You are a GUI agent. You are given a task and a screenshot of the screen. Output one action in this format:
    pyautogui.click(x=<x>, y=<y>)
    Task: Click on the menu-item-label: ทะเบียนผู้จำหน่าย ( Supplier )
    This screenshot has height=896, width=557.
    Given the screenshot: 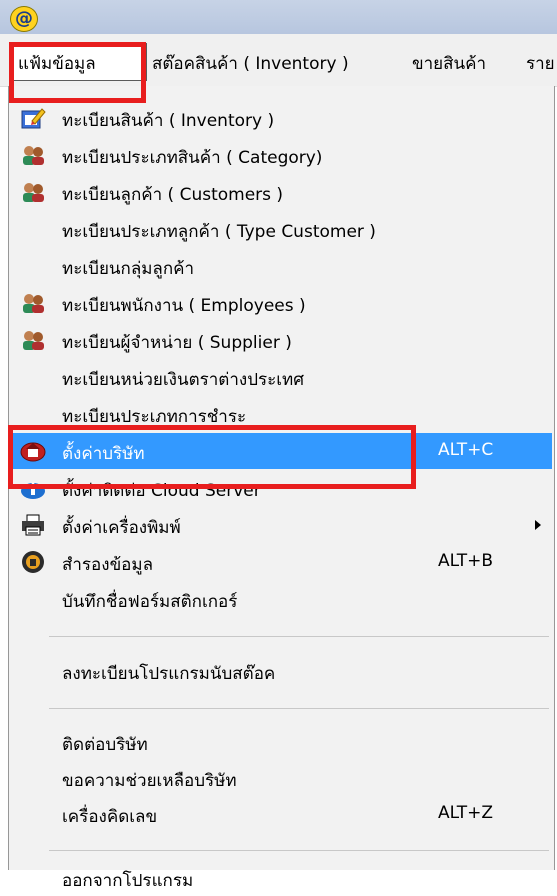 What is the action you would take?
    pyautogui.click(x=177, y=343)
    